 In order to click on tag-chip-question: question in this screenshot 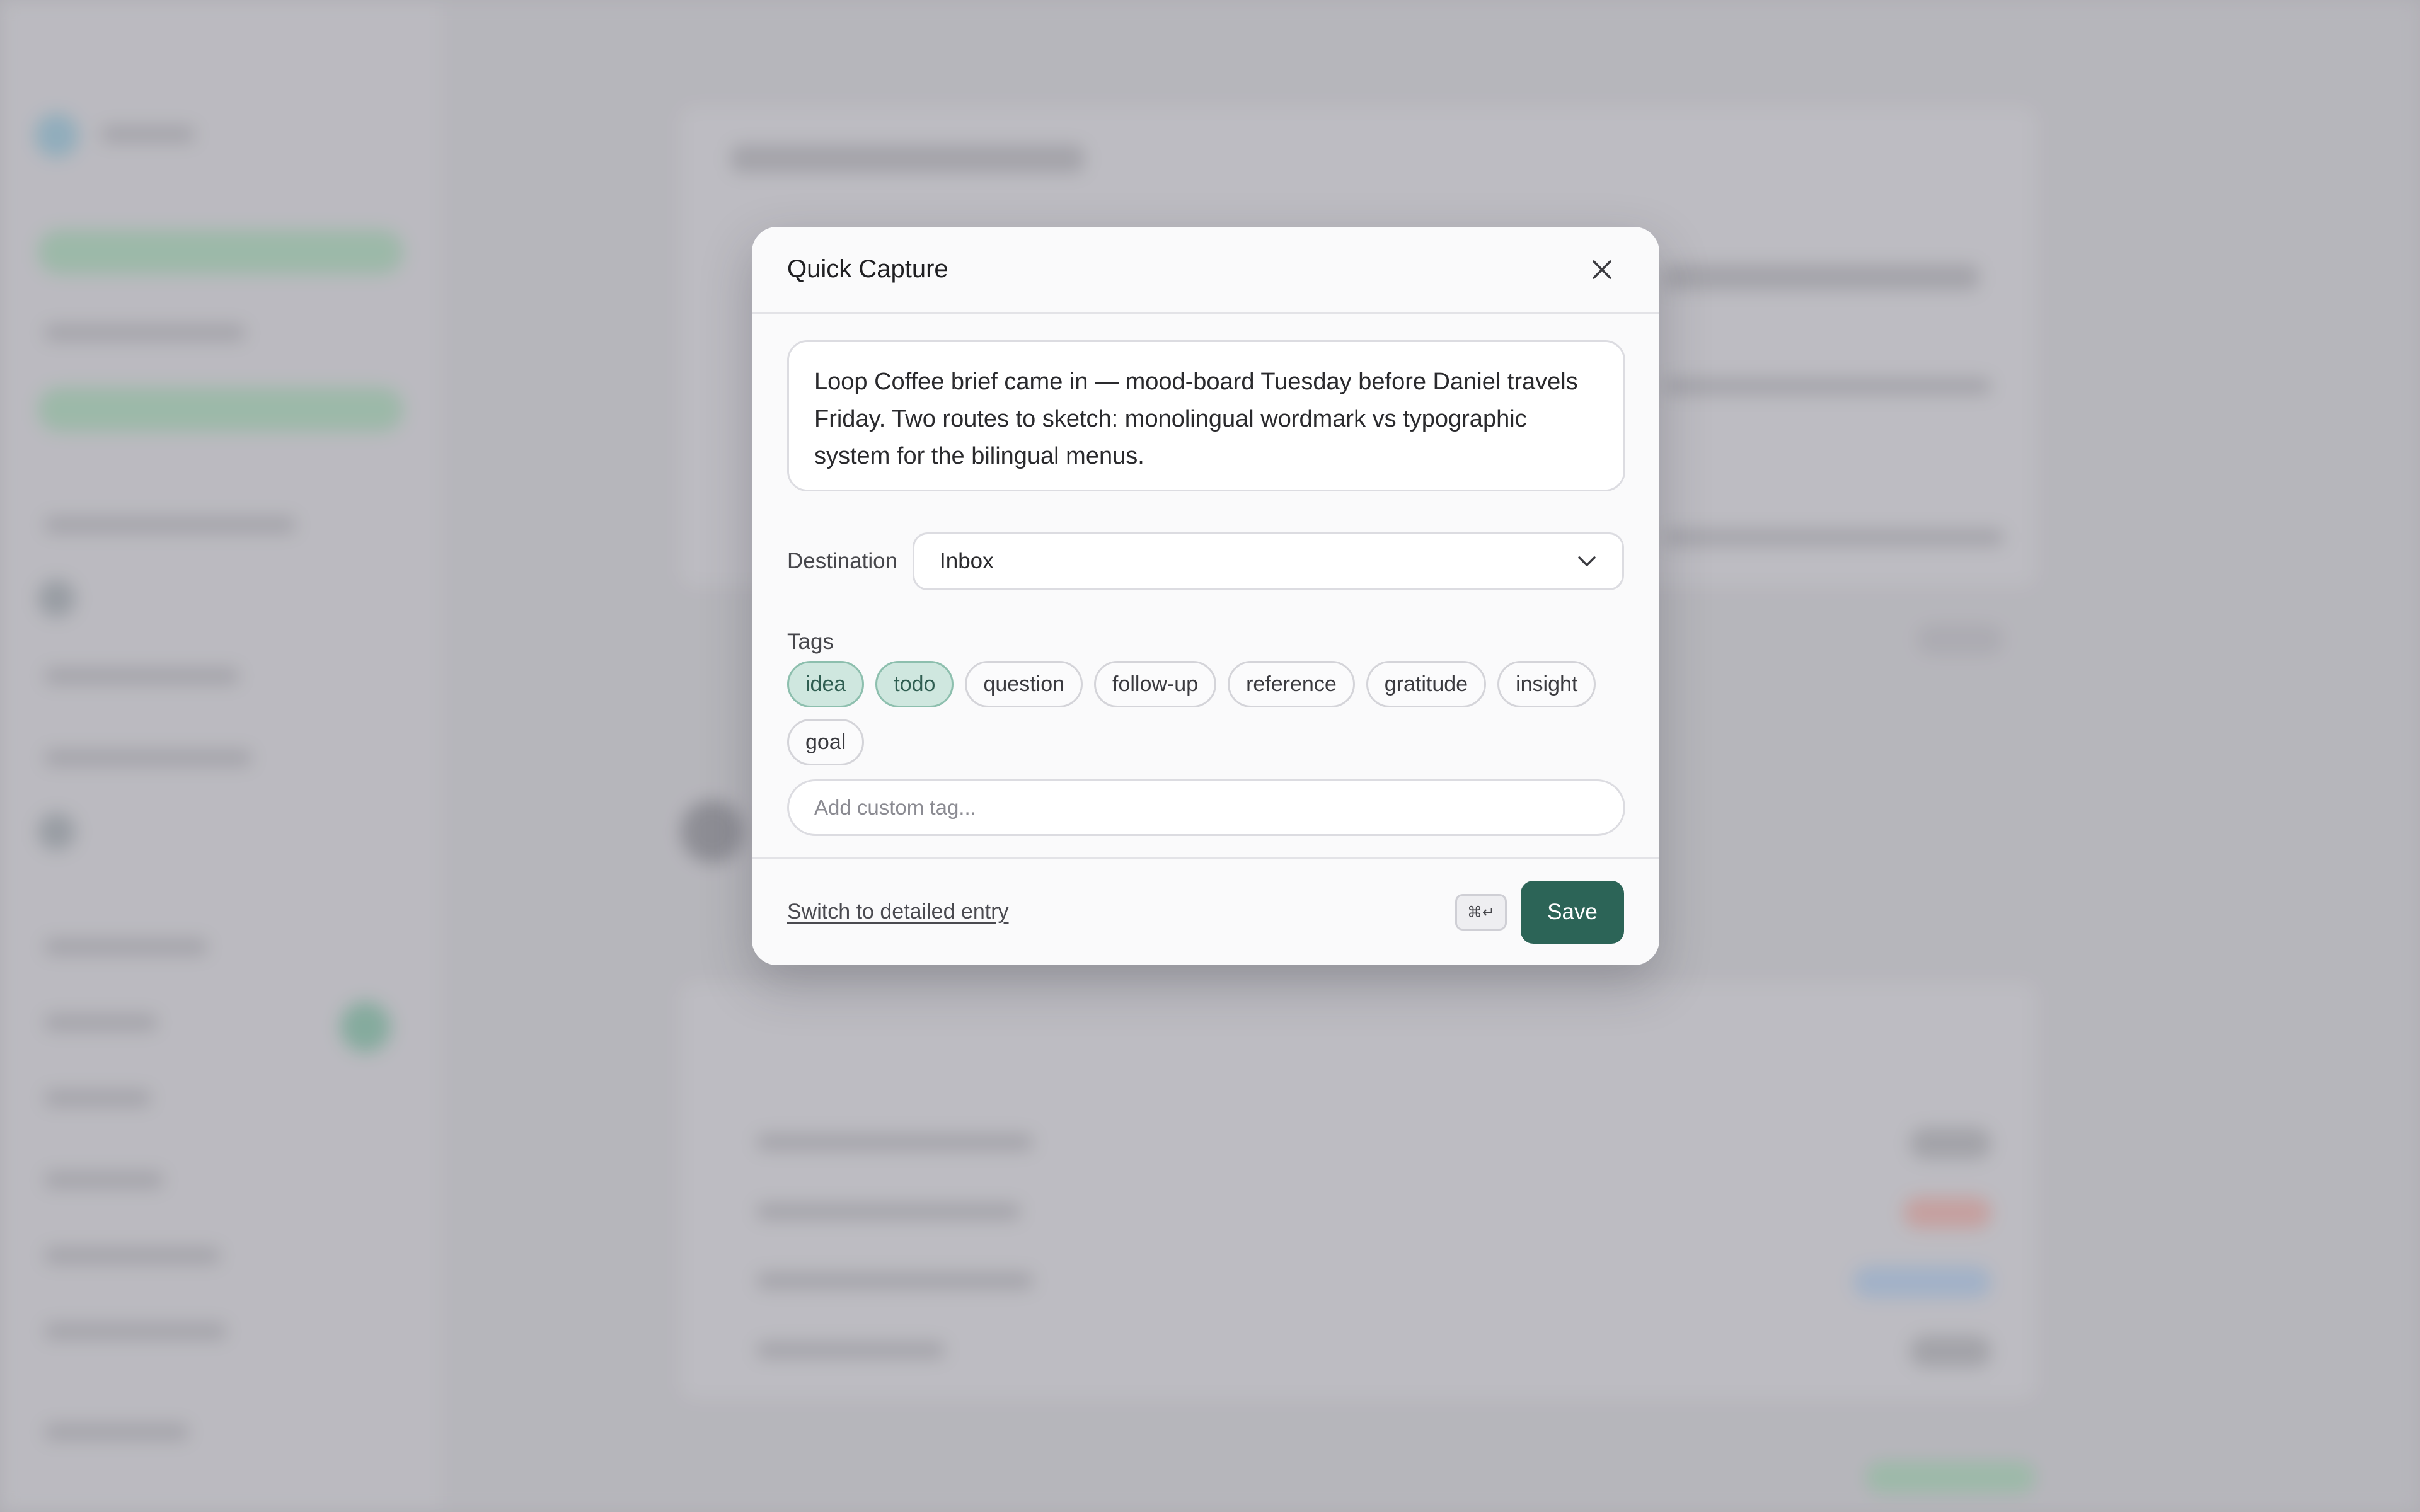, I will do `click(1024, 684)`.